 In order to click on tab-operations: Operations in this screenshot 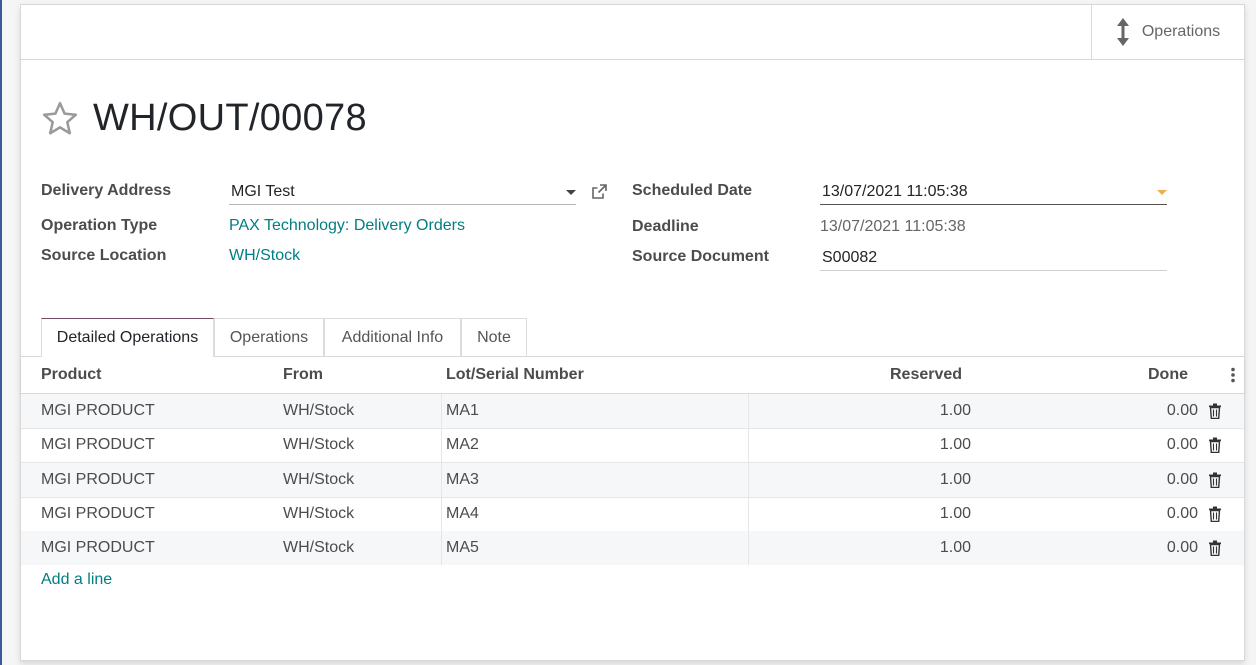, I will do `click(269, 337)`.